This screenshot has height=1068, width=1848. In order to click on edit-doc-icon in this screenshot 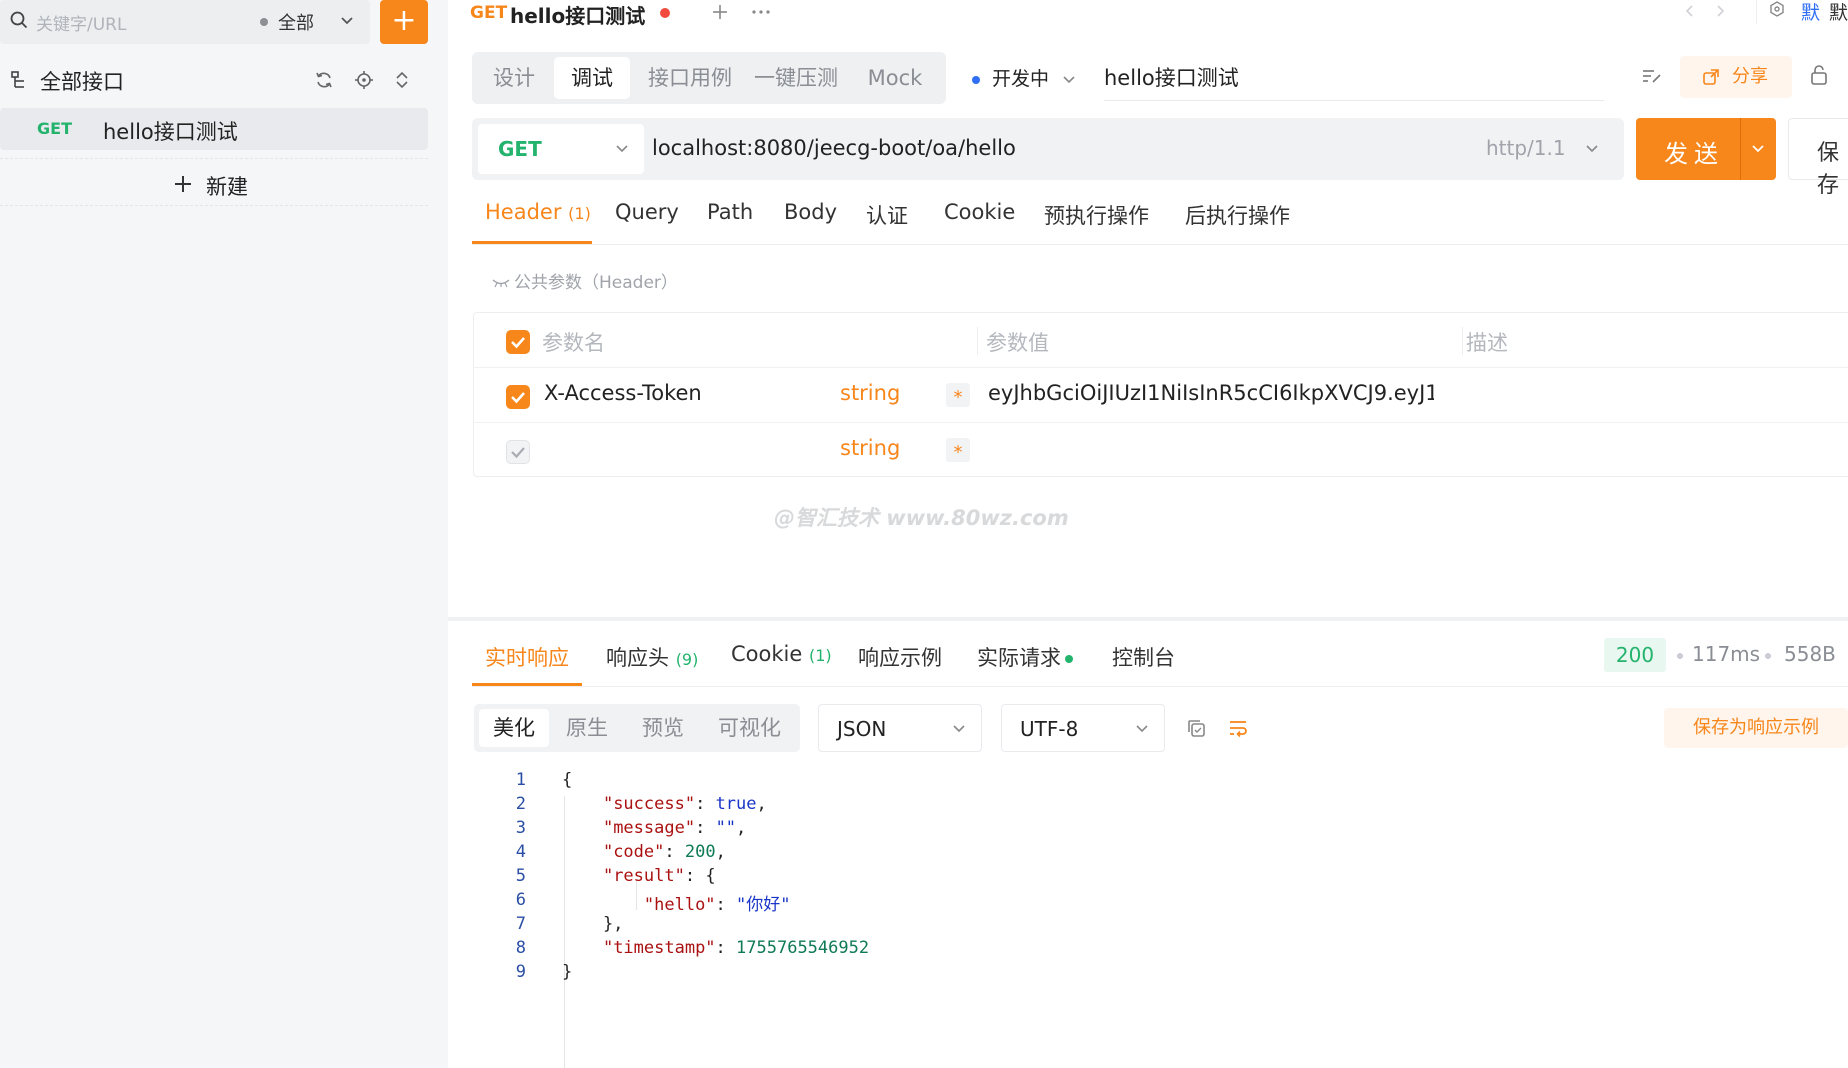, I will do `click(1652, 76)`.